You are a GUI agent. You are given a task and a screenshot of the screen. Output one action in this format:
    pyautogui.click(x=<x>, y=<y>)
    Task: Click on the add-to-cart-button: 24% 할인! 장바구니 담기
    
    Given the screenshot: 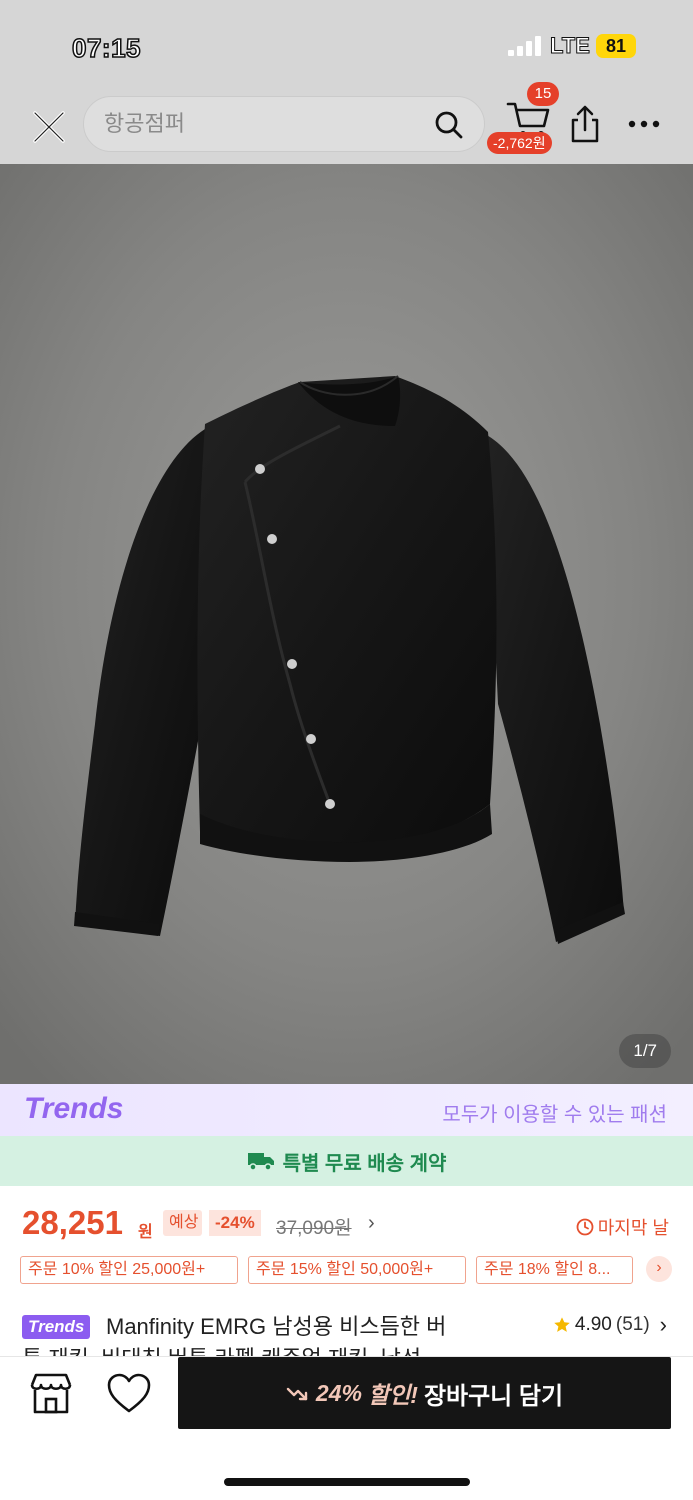 What is the action you would take?
    pyautogui.click(x=424, y=1393)
    